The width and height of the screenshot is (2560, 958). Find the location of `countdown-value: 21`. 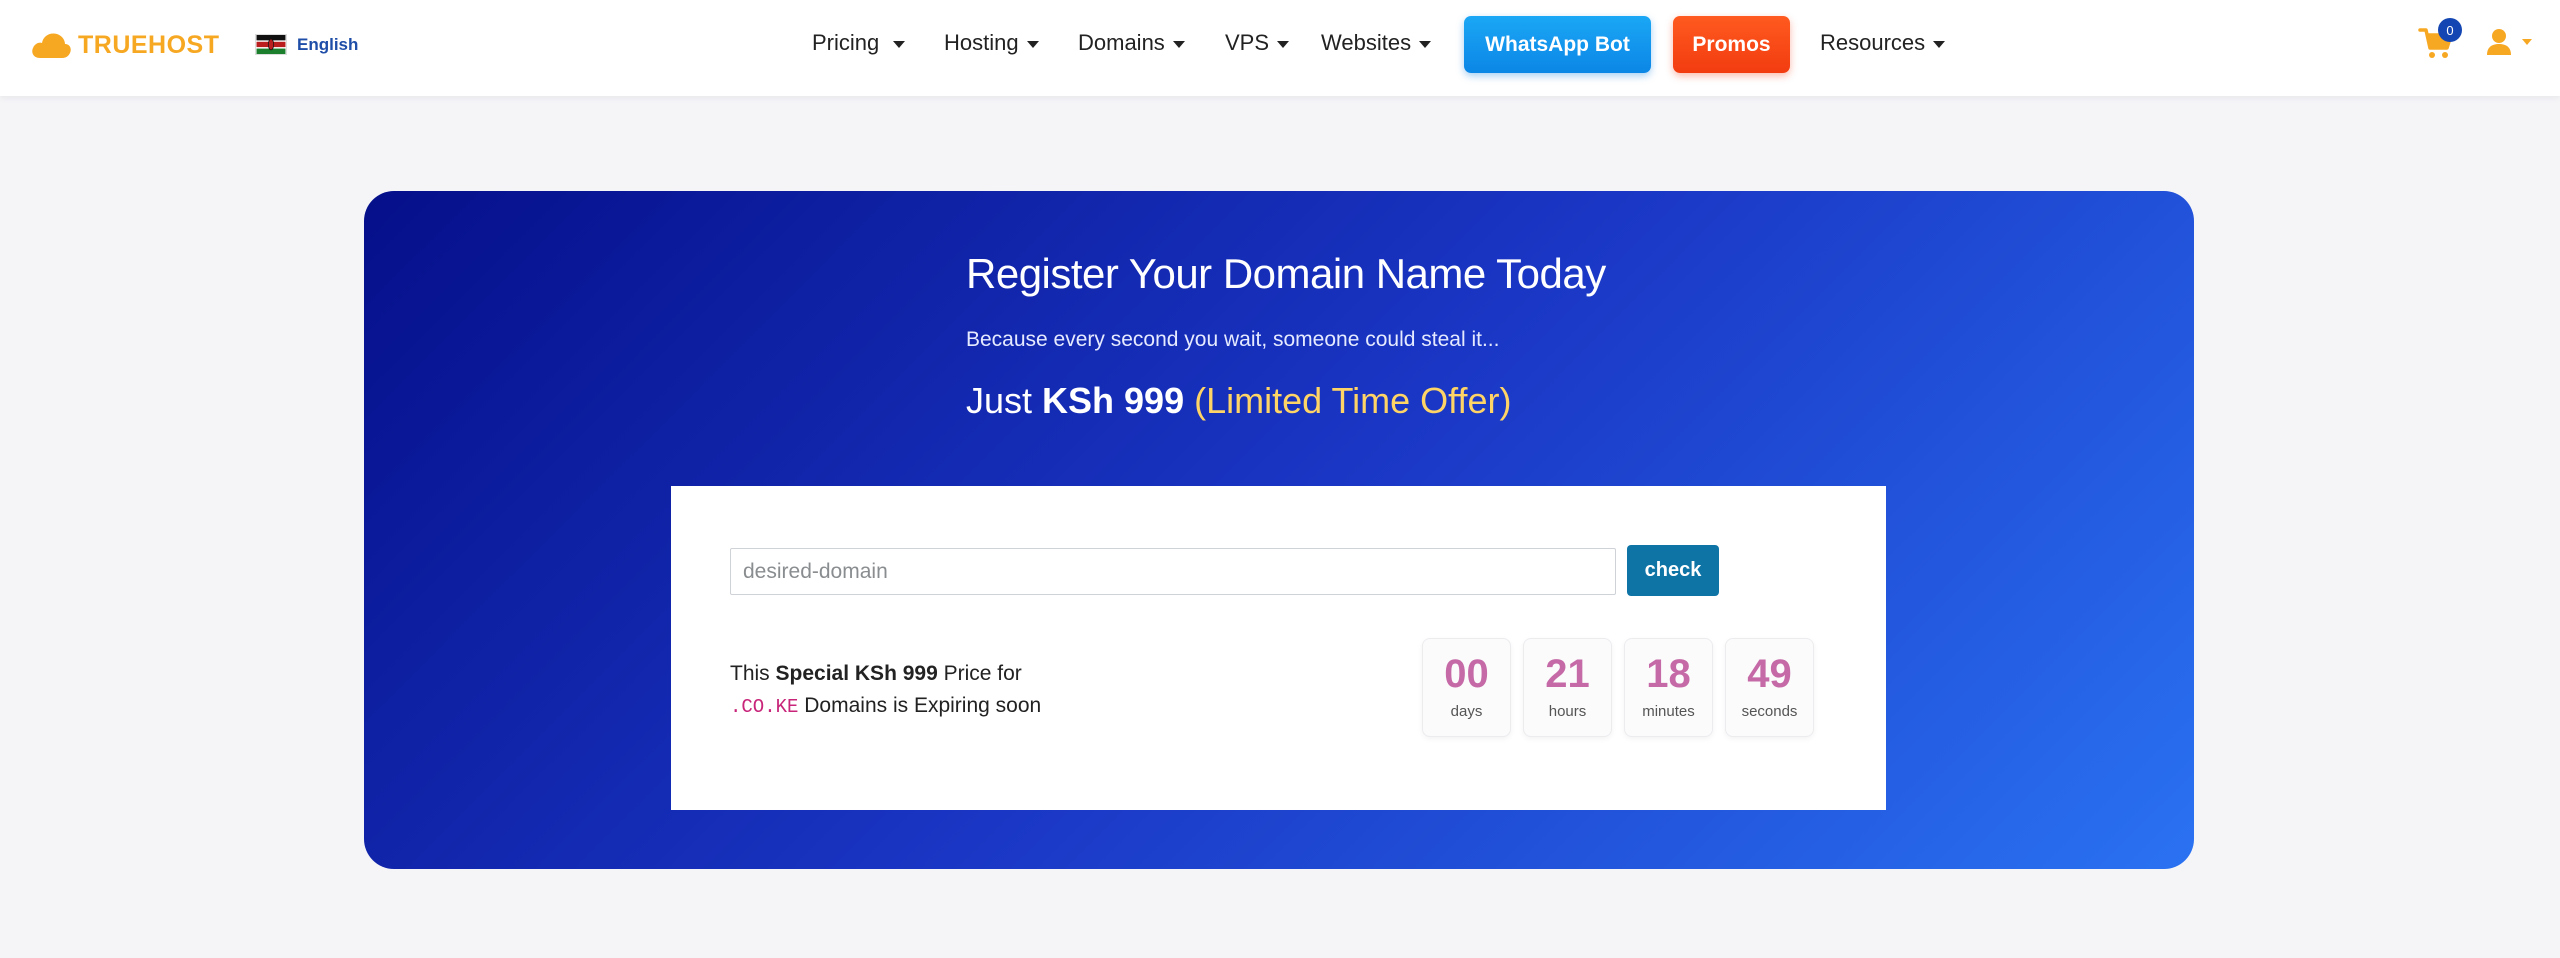

countdown-value: 21 is located at coordinates (1567, 674).